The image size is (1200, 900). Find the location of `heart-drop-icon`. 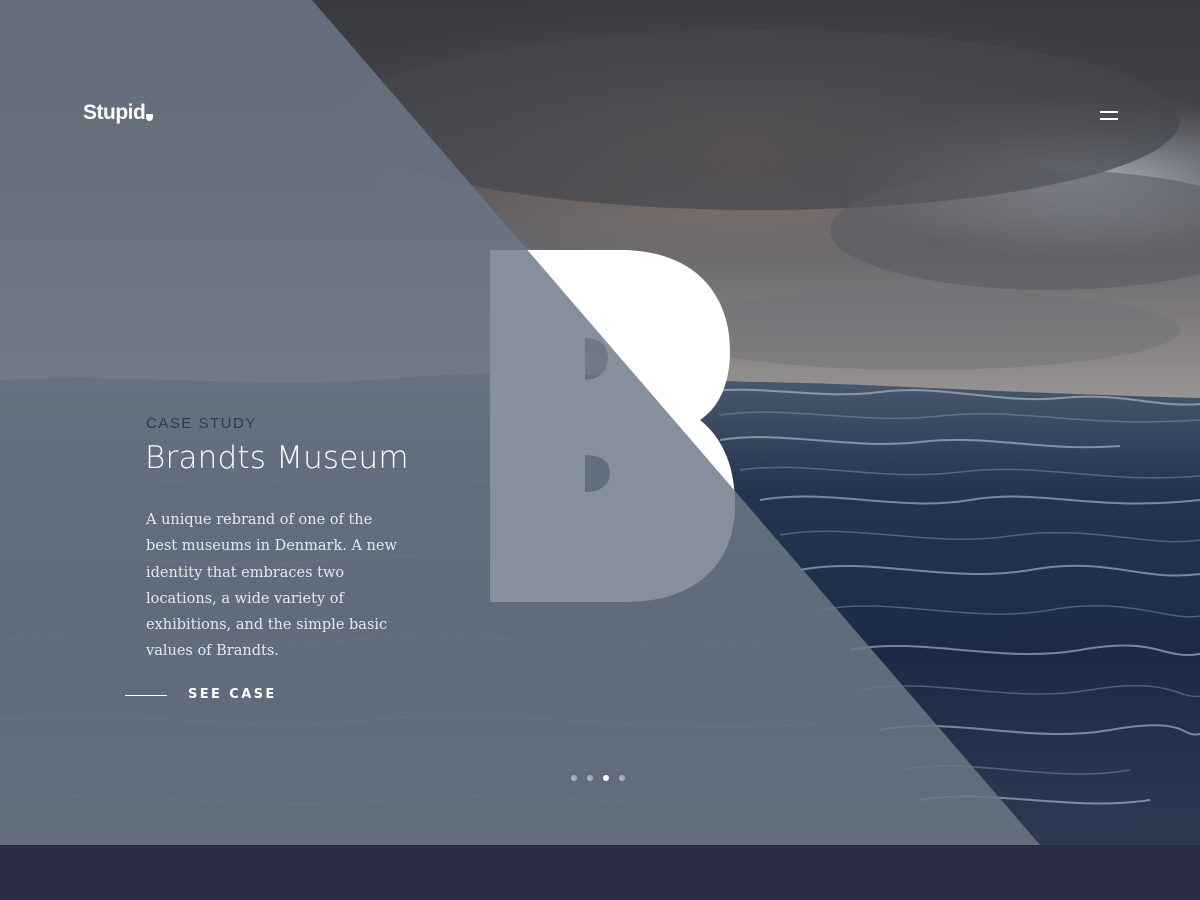

heart-drop-icon is located at coordinates (150, 117).